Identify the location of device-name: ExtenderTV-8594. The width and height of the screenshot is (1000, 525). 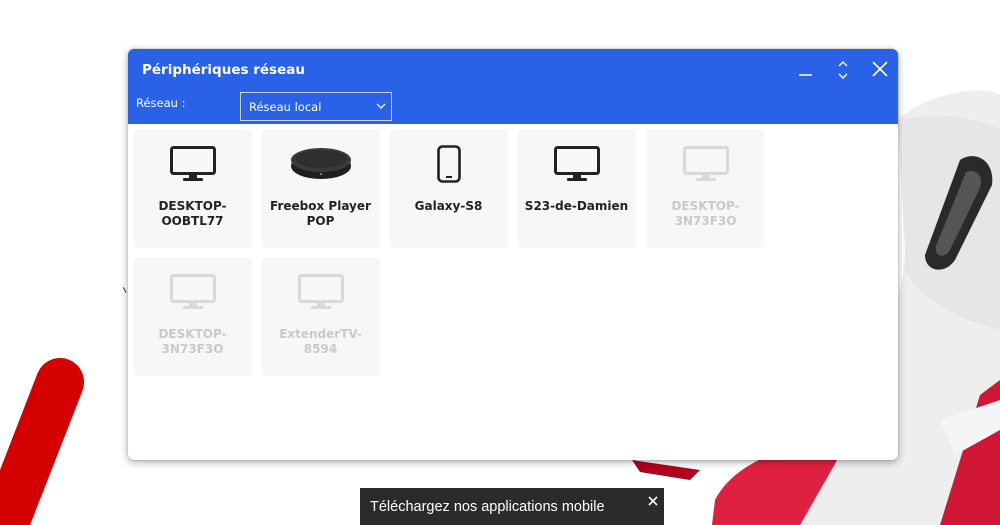
(320, 341).